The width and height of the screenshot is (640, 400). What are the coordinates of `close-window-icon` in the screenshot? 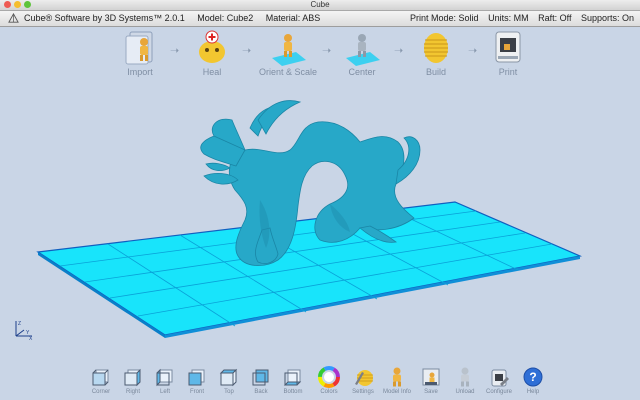 It's located at (7, 4).